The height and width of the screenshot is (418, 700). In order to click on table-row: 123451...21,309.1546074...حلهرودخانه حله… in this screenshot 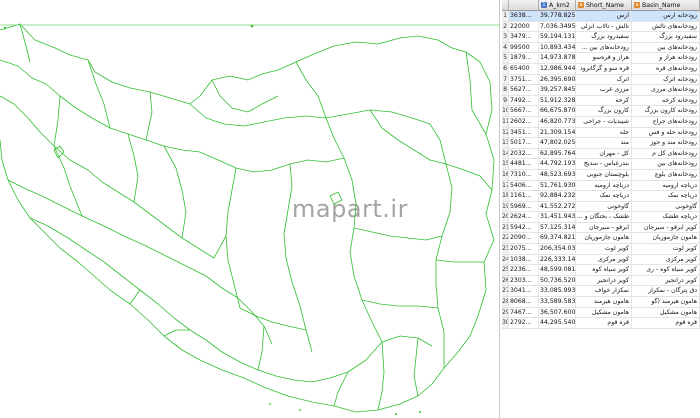, I will do `click(601, 133)`.